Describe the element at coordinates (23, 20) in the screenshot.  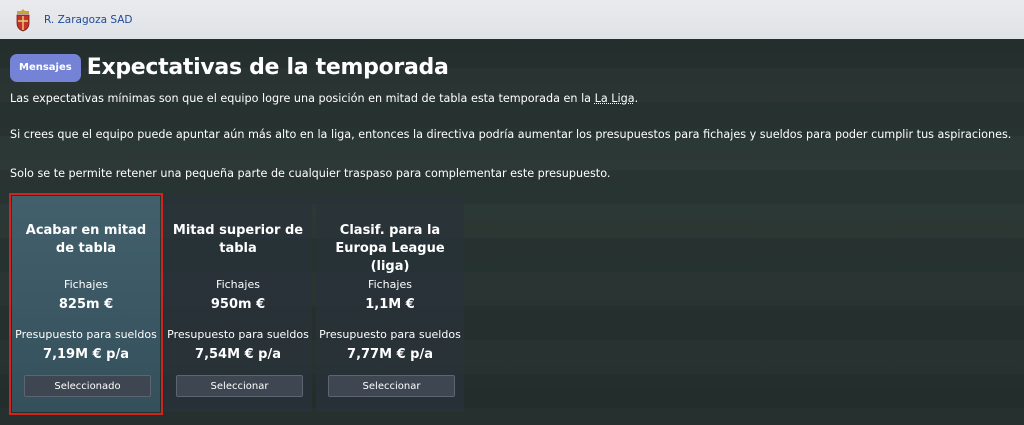
I see `club-crest-icon` at that location.